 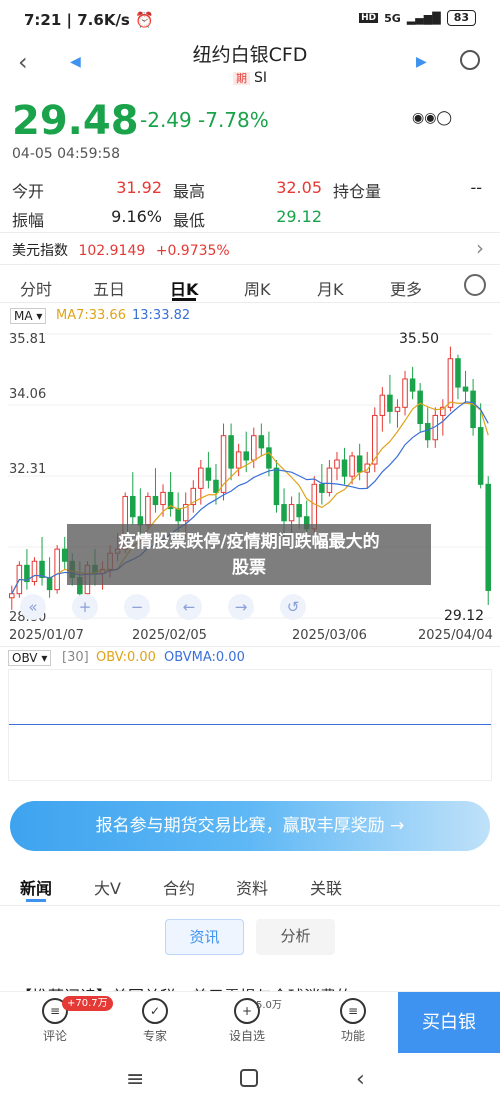 What do you see at coordinates (257, 288) in the screenshot?
I see `tab-weekly-k: 周K` at bounding box center [257, 288].